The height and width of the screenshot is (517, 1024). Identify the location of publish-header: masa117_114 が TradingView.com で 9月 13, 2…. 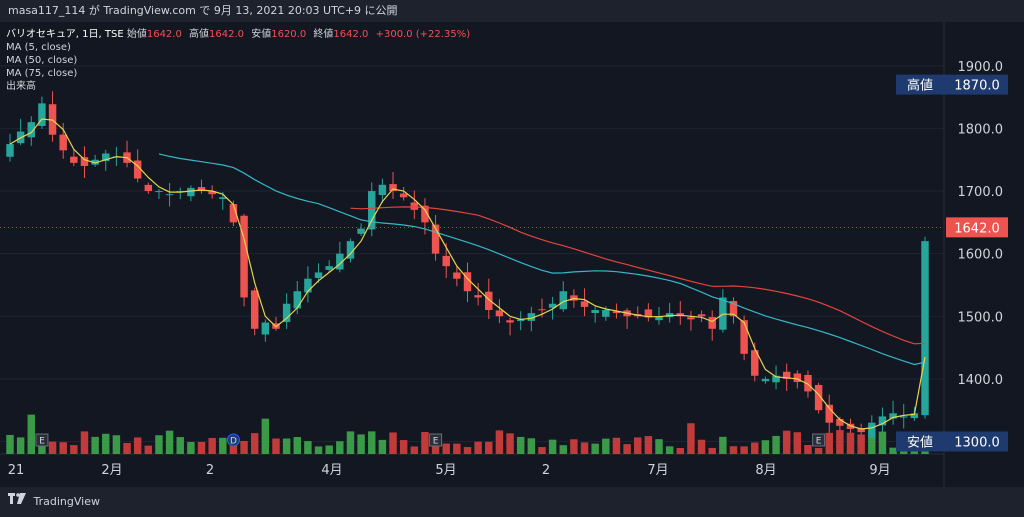
(512, 11).